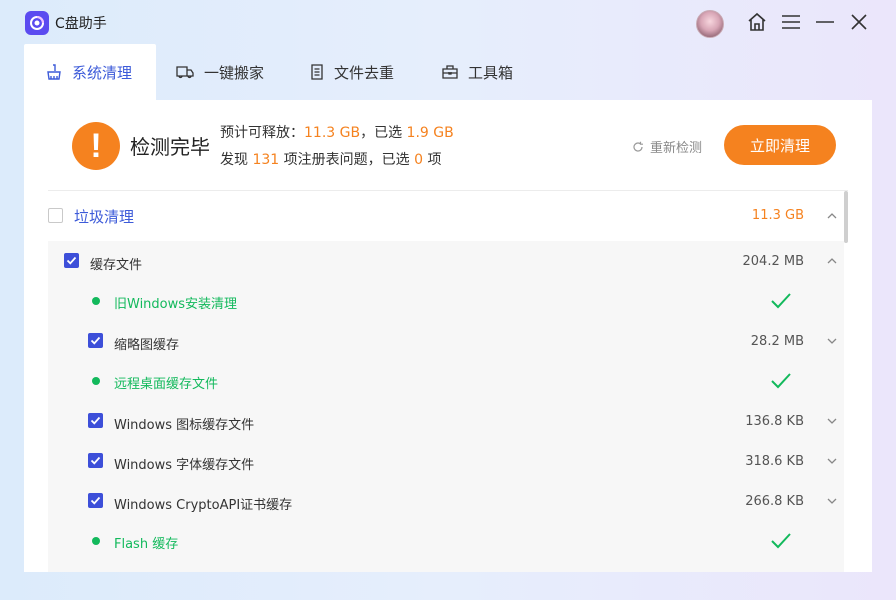  What do you see at coordinates (37, 23) in the screenshot?
I see `app-logo-icon` at bounding box center [37, 23].